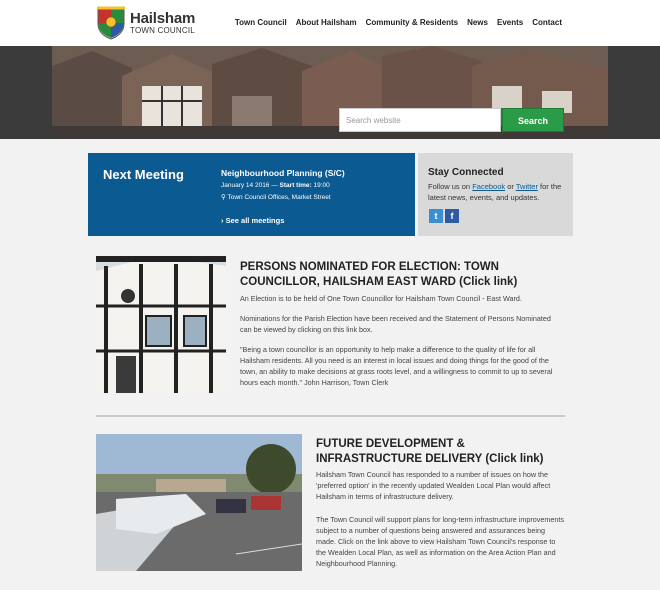 The width and height of the screenshot is (660, 590). What do you see at coordinates (466, 172) in the screenshot?
I see `stay-connected-heading: Stay Connected` at bounding box center [466, 172].